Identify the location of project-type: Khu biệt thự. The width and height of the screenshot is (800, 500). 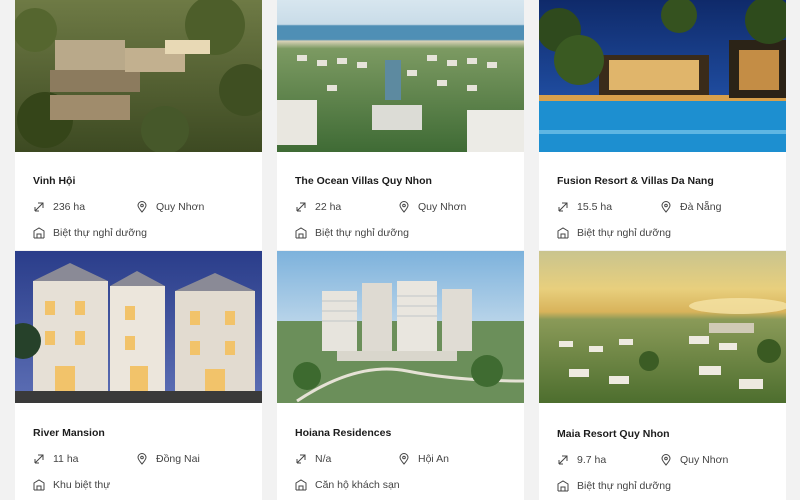
(82, 485).